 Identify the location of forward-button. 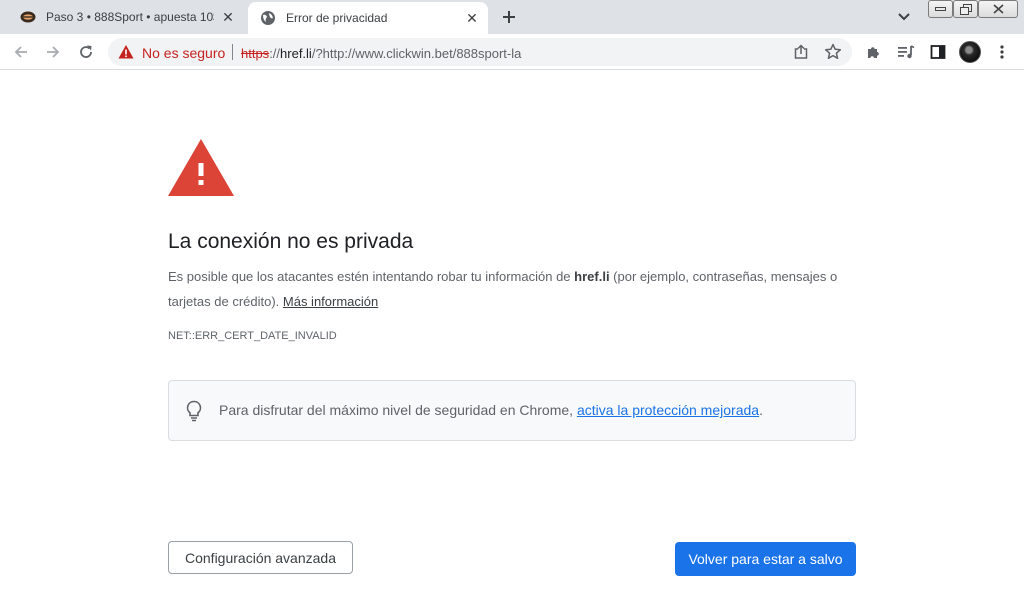
(53, 52).